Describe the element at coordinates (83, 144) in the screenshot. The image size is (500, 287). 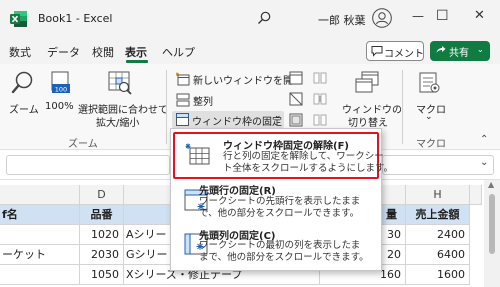
I see `zoom-group-label: ズーム` at that location.